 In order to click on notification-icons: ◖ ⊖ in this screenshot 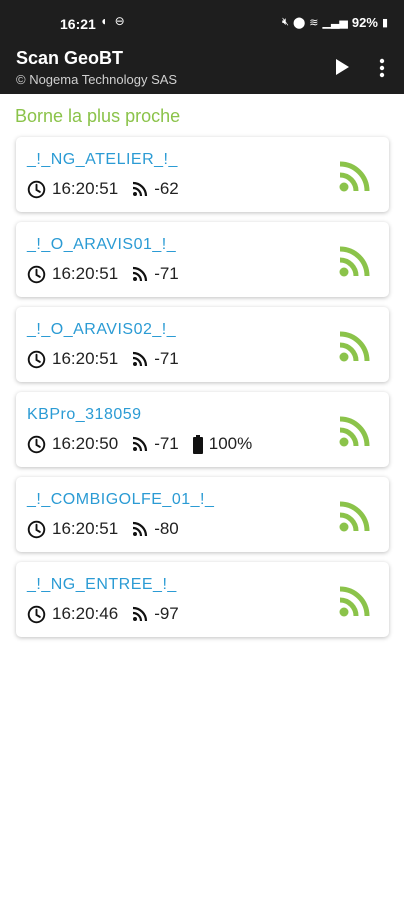, I will do `click(113, 21)`.